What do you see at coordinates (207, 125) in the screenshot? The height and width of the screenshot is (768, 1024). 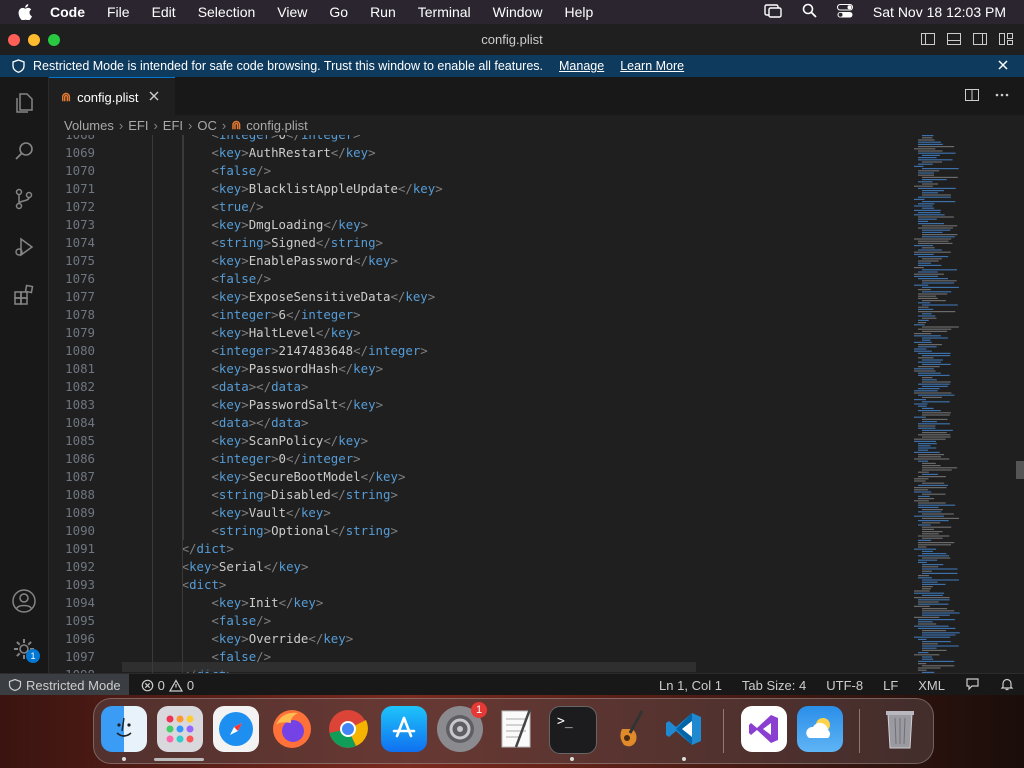 I see `breadcrumb-oc: OC` at bounding box center [207, 125].